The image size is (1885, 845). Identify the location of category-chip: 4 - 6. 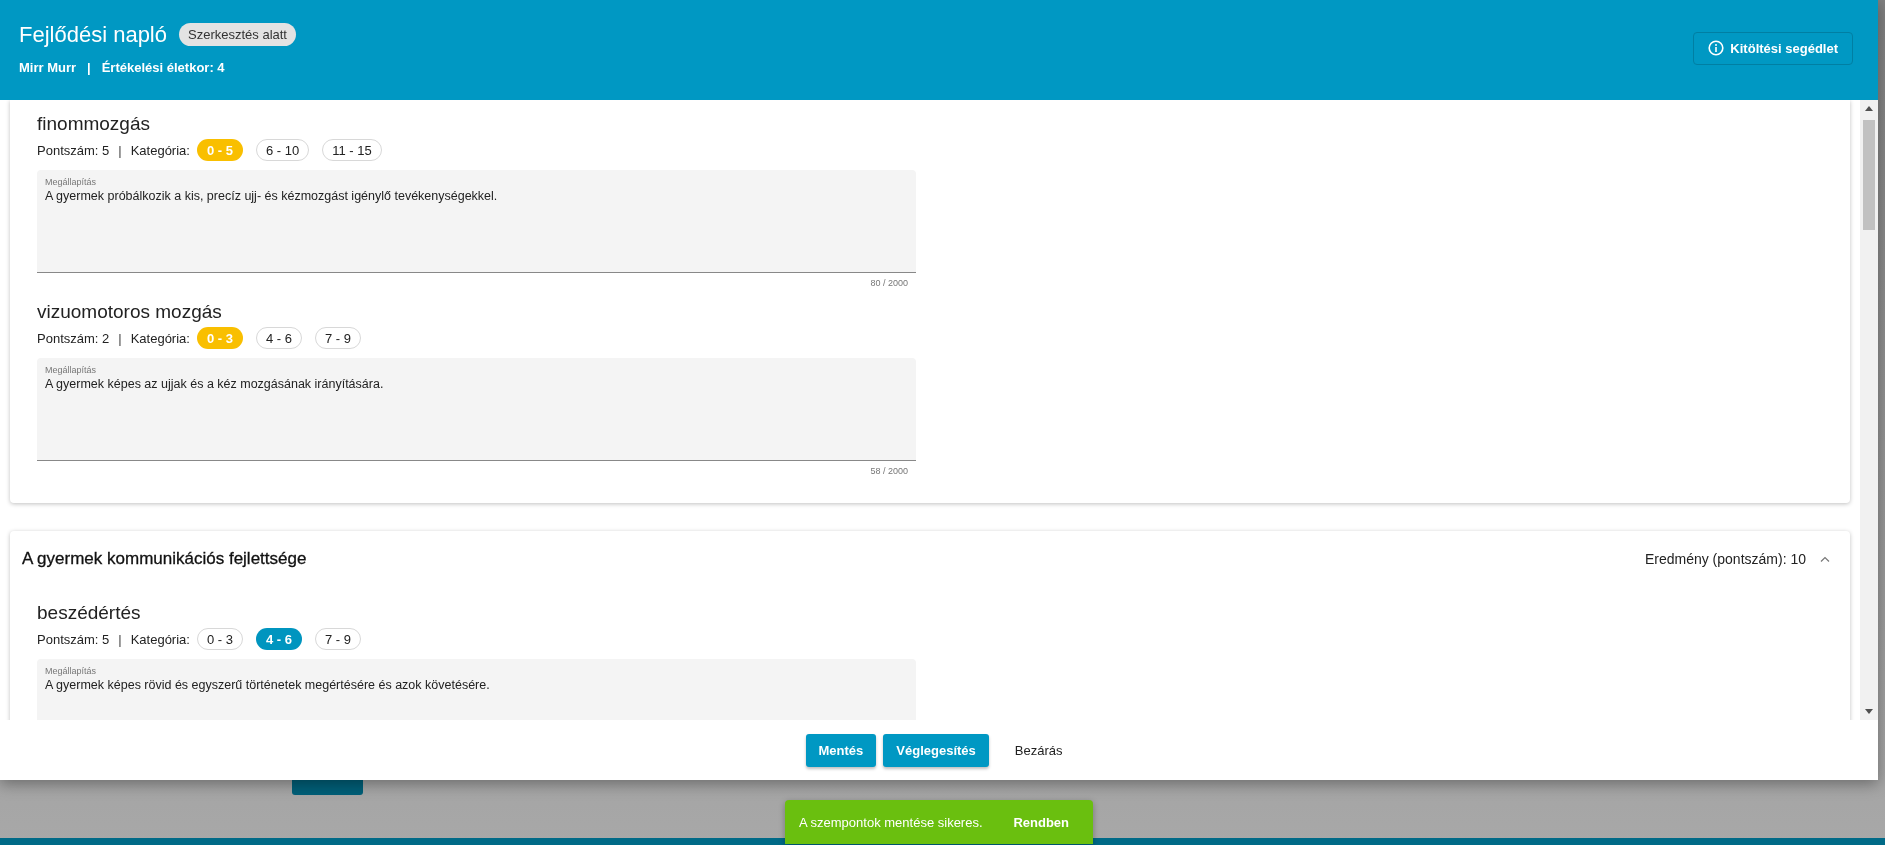
(278, 338).